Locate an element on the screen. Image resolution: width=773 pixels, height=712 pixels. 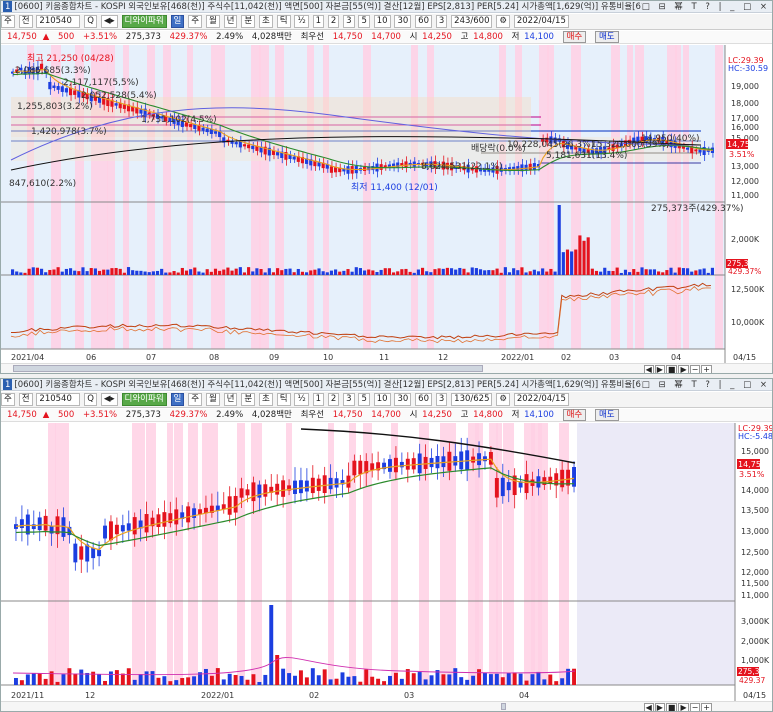
data-count-input: 243/600 is located at coordinates (472, 21).